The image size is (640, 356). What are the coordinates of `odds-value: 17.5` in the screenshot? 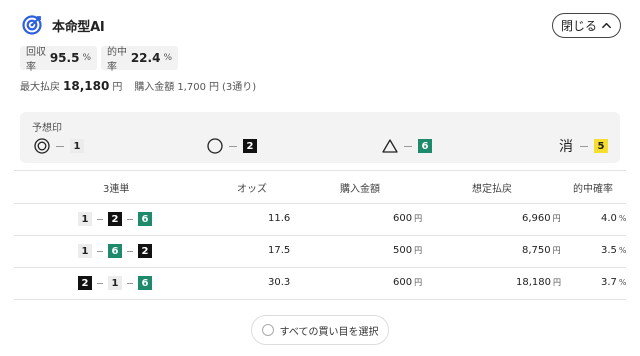 It's located at (279, 250).